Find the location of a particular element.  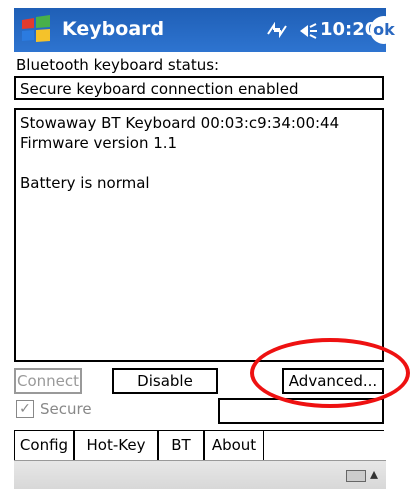

info-line: Stowaway BT Keyboard 00:03:c9:34:00:44 is located at coordinates (180, 123).